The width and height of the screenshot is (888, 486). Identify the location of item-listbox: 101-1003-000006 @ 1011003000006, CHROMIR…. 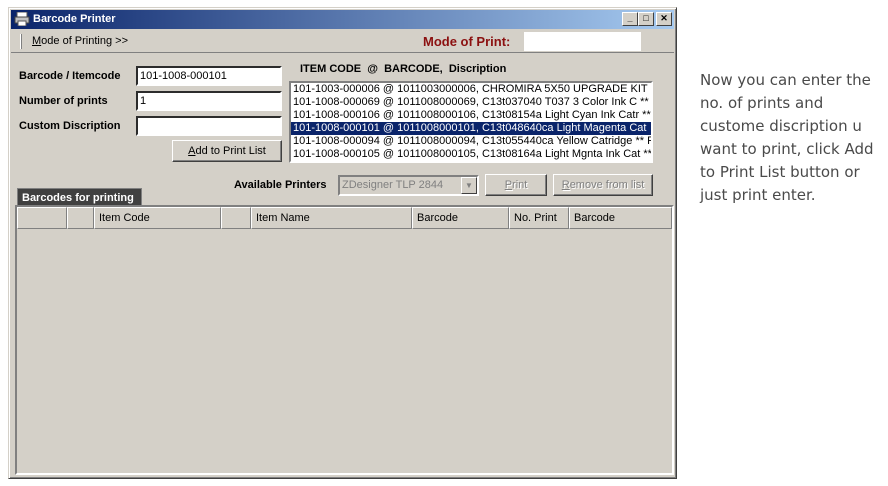
(471, 122).